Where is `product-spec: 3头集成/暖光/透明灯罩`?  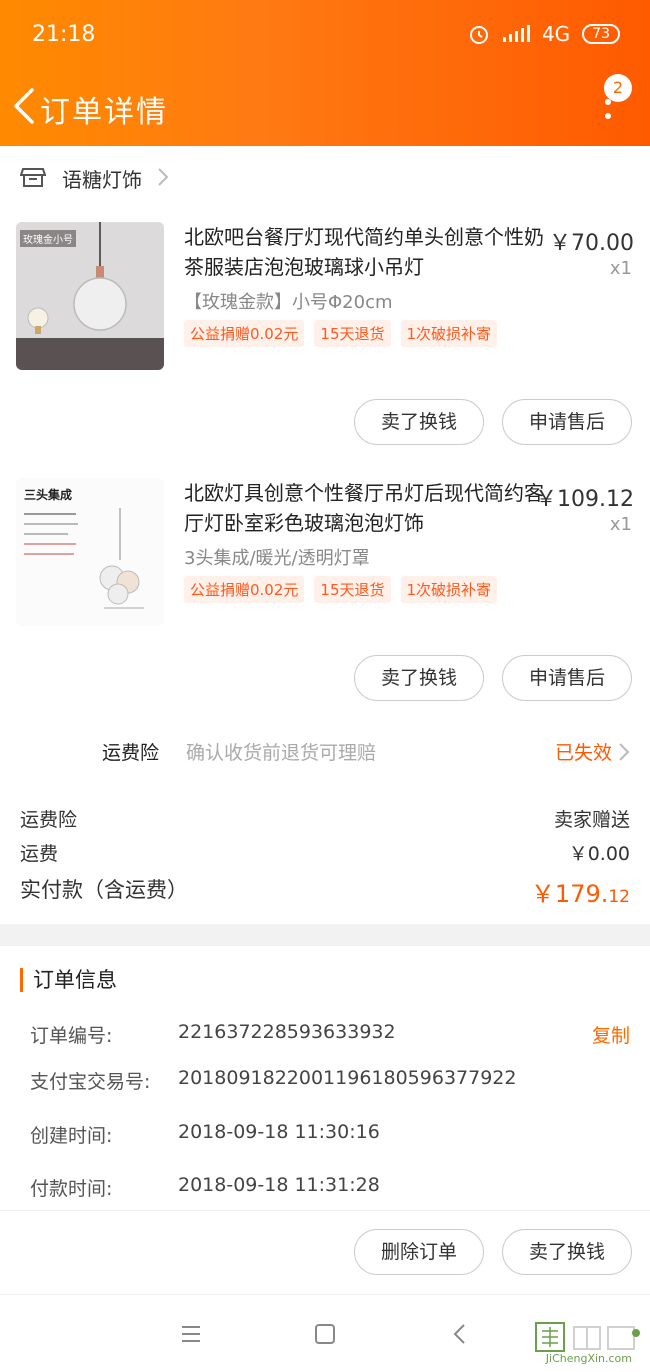 product-spec: 3头集成/暖光/透明灯罩 is located at coordinates (277, 558).